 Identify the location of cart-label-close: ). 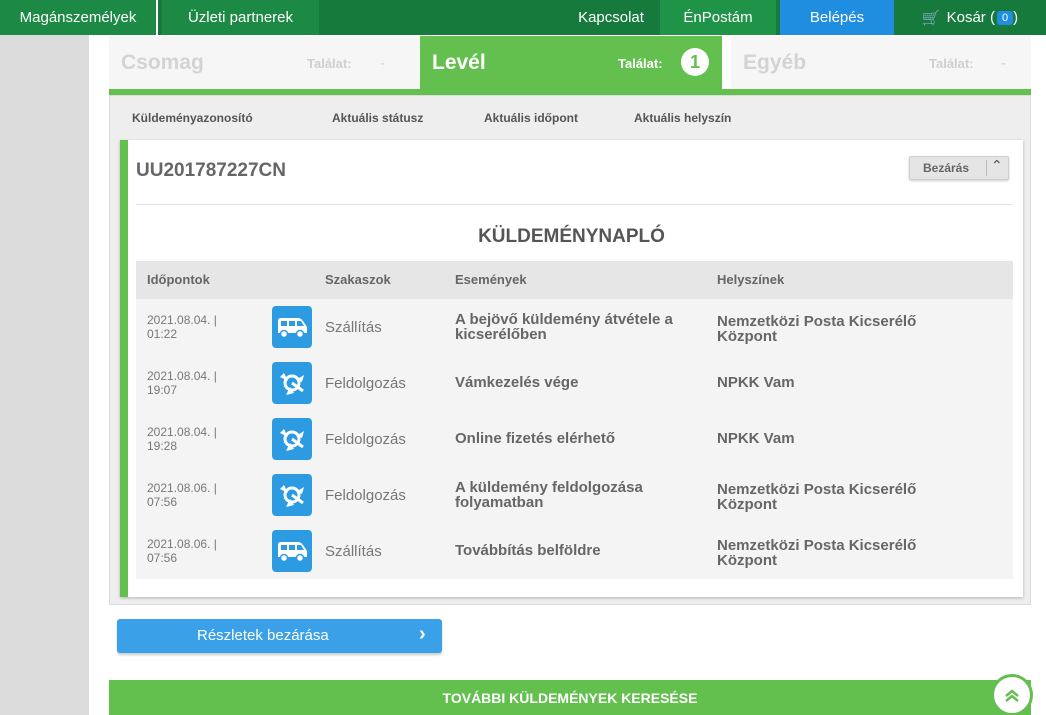
(1016, 17).